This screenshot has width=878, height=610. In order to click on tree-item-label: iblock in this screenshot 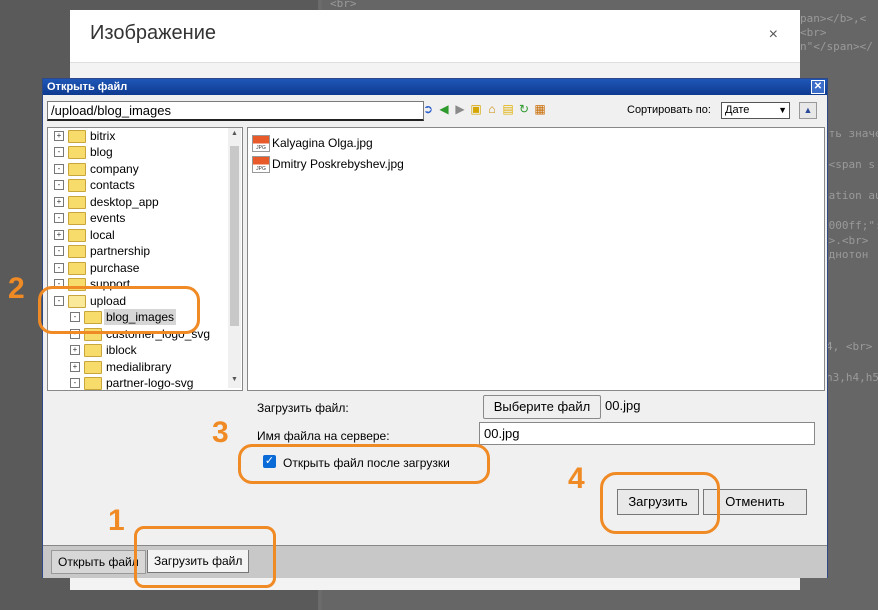, I will do `click(121, 350)`.